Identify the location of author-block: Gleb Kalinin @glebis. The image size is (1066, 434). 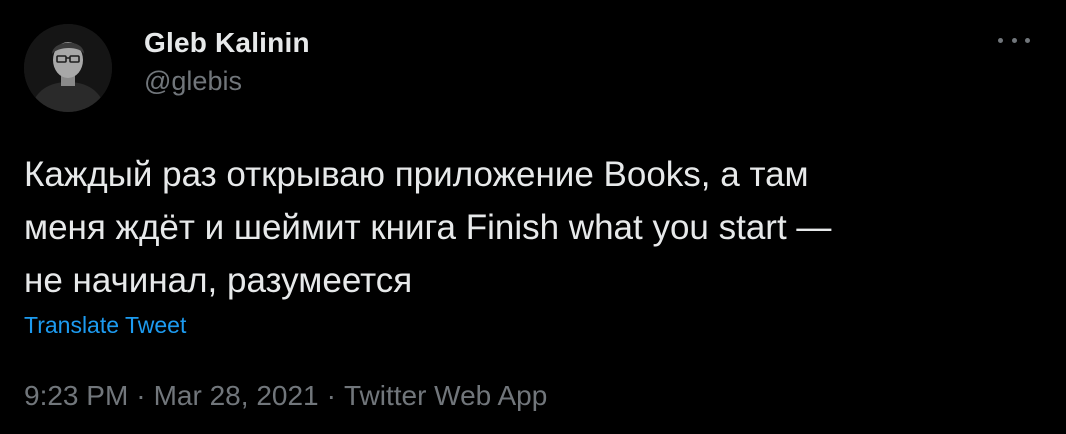
(227, 62).